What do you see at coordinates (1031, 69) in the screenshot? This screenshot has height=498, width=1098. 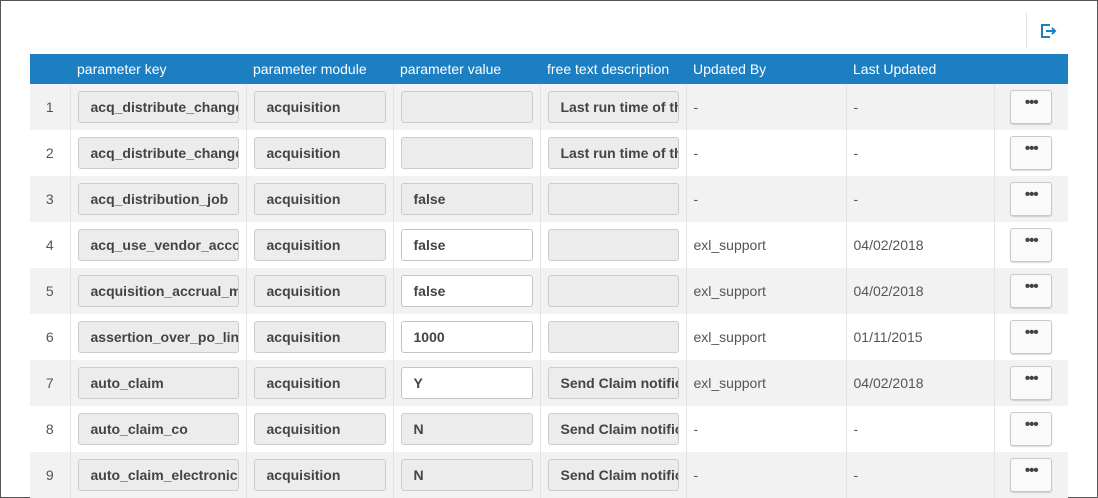 I see `header-actions` at bounding box center [1031, 69].